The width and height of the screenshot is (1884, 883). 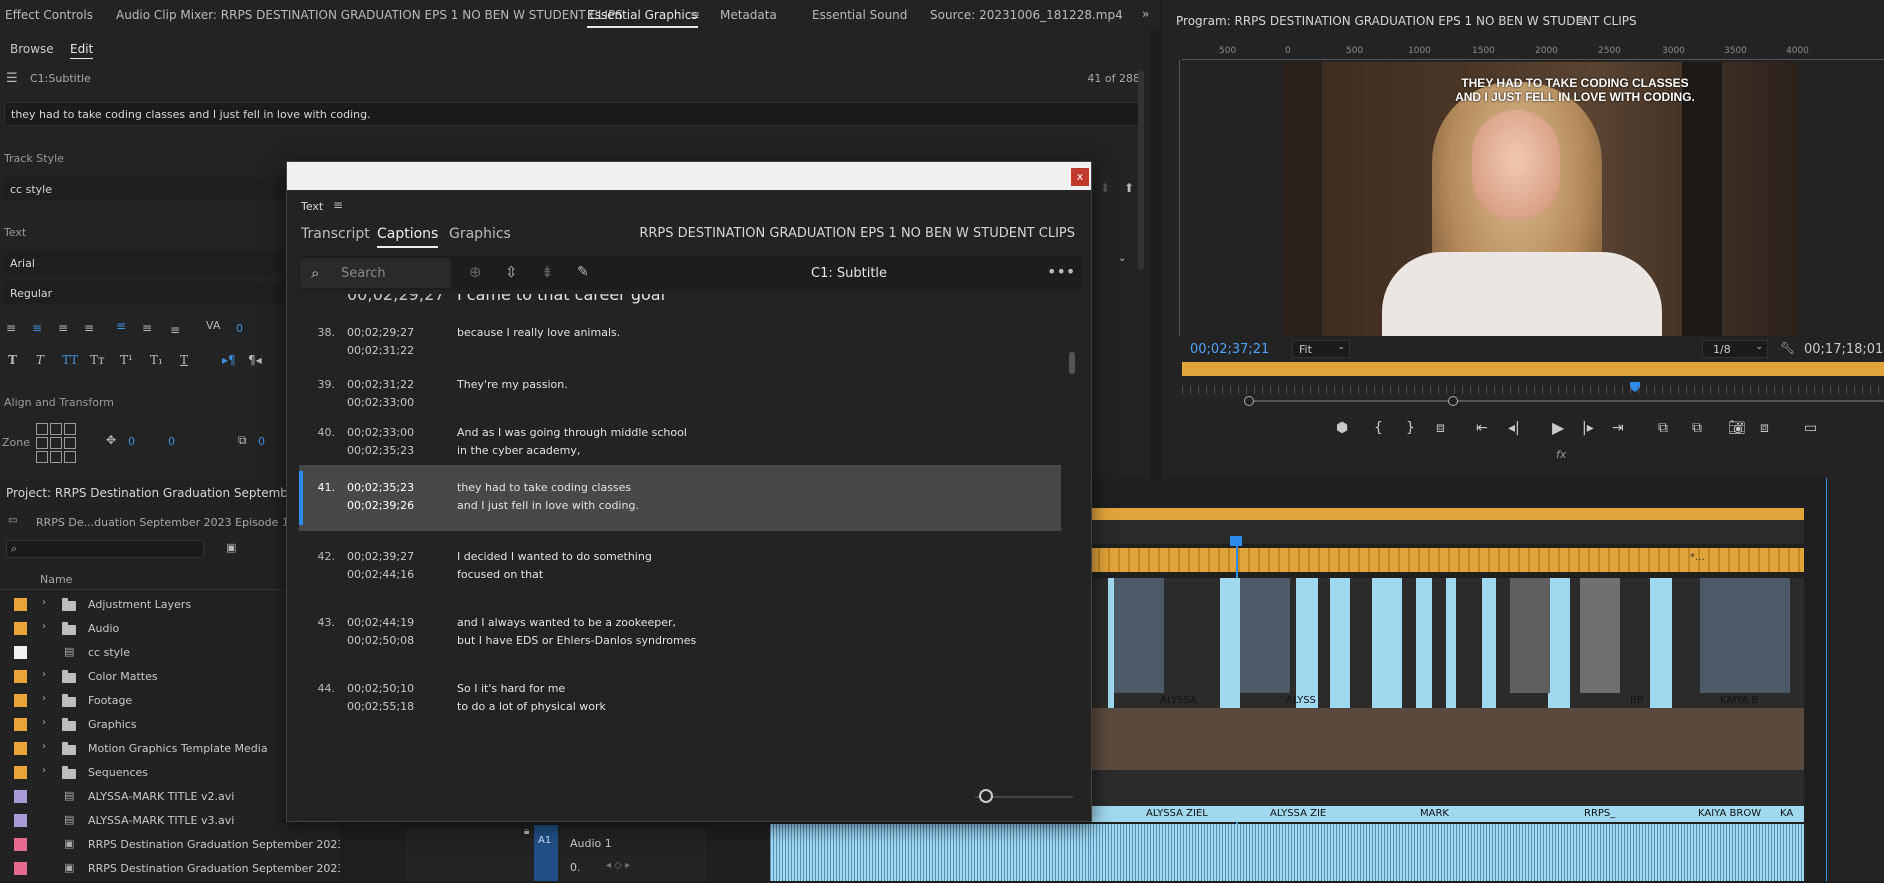 I want to click on work-area-bar, so click(x=1447, y=514).